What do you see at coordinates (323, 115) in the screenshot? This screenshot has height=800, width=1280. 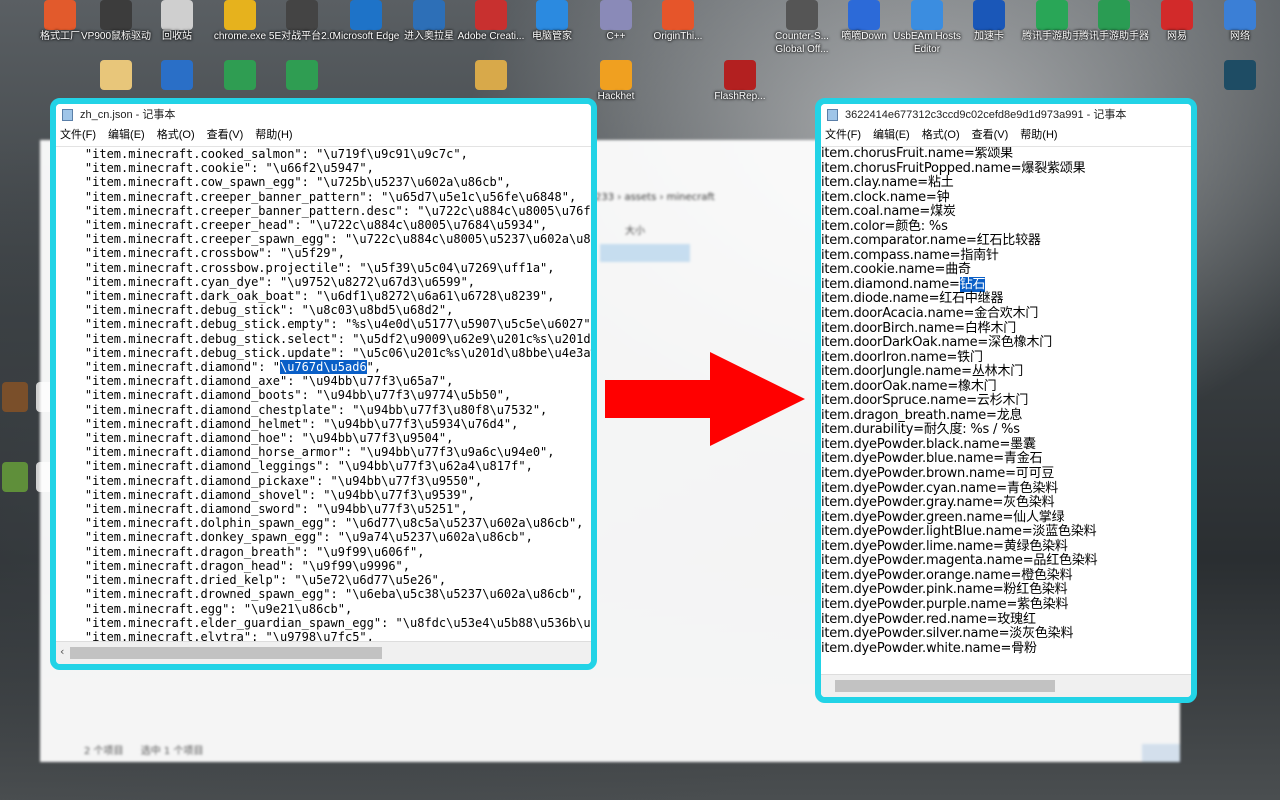 I see `left-notepad-titlebar: zh_cn.json - 记事本` at bounding box center [323, 115].